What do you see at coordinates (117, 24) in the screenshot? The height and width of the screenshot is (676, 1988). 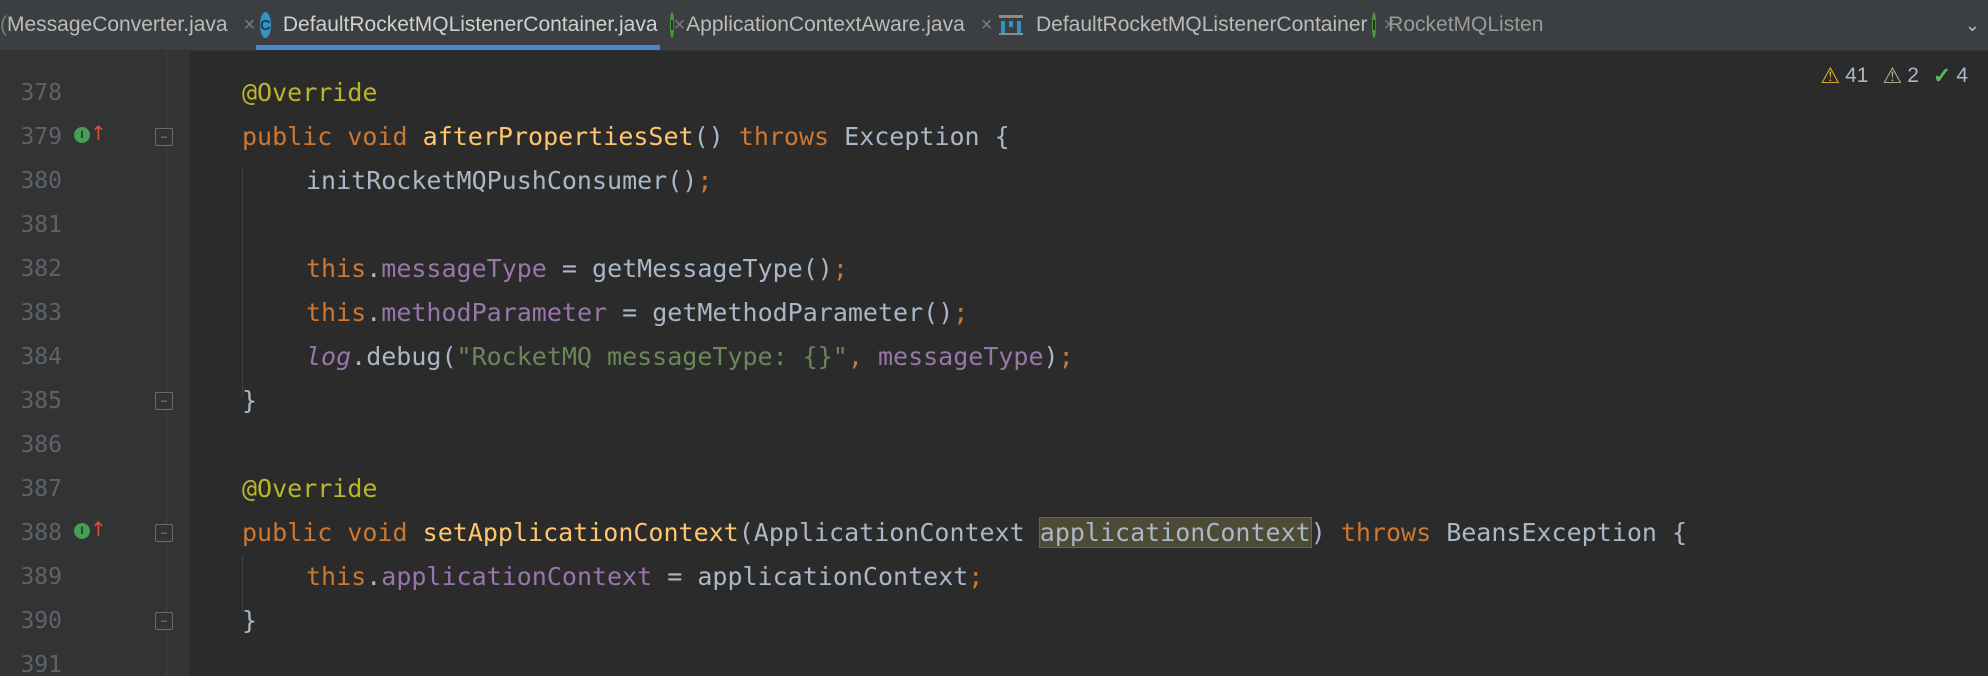 I see `tab-label: MessageConverter.java` at bounding box center [117, 24].